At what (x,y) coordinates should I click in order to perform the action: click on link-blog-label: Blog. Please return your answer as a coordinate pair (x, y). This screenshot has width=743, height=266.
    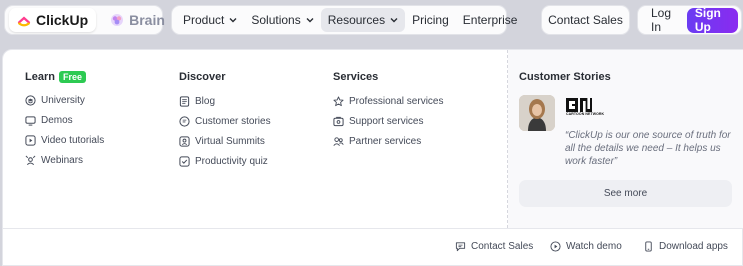
    Looking at the image, I should click on (205, 101).